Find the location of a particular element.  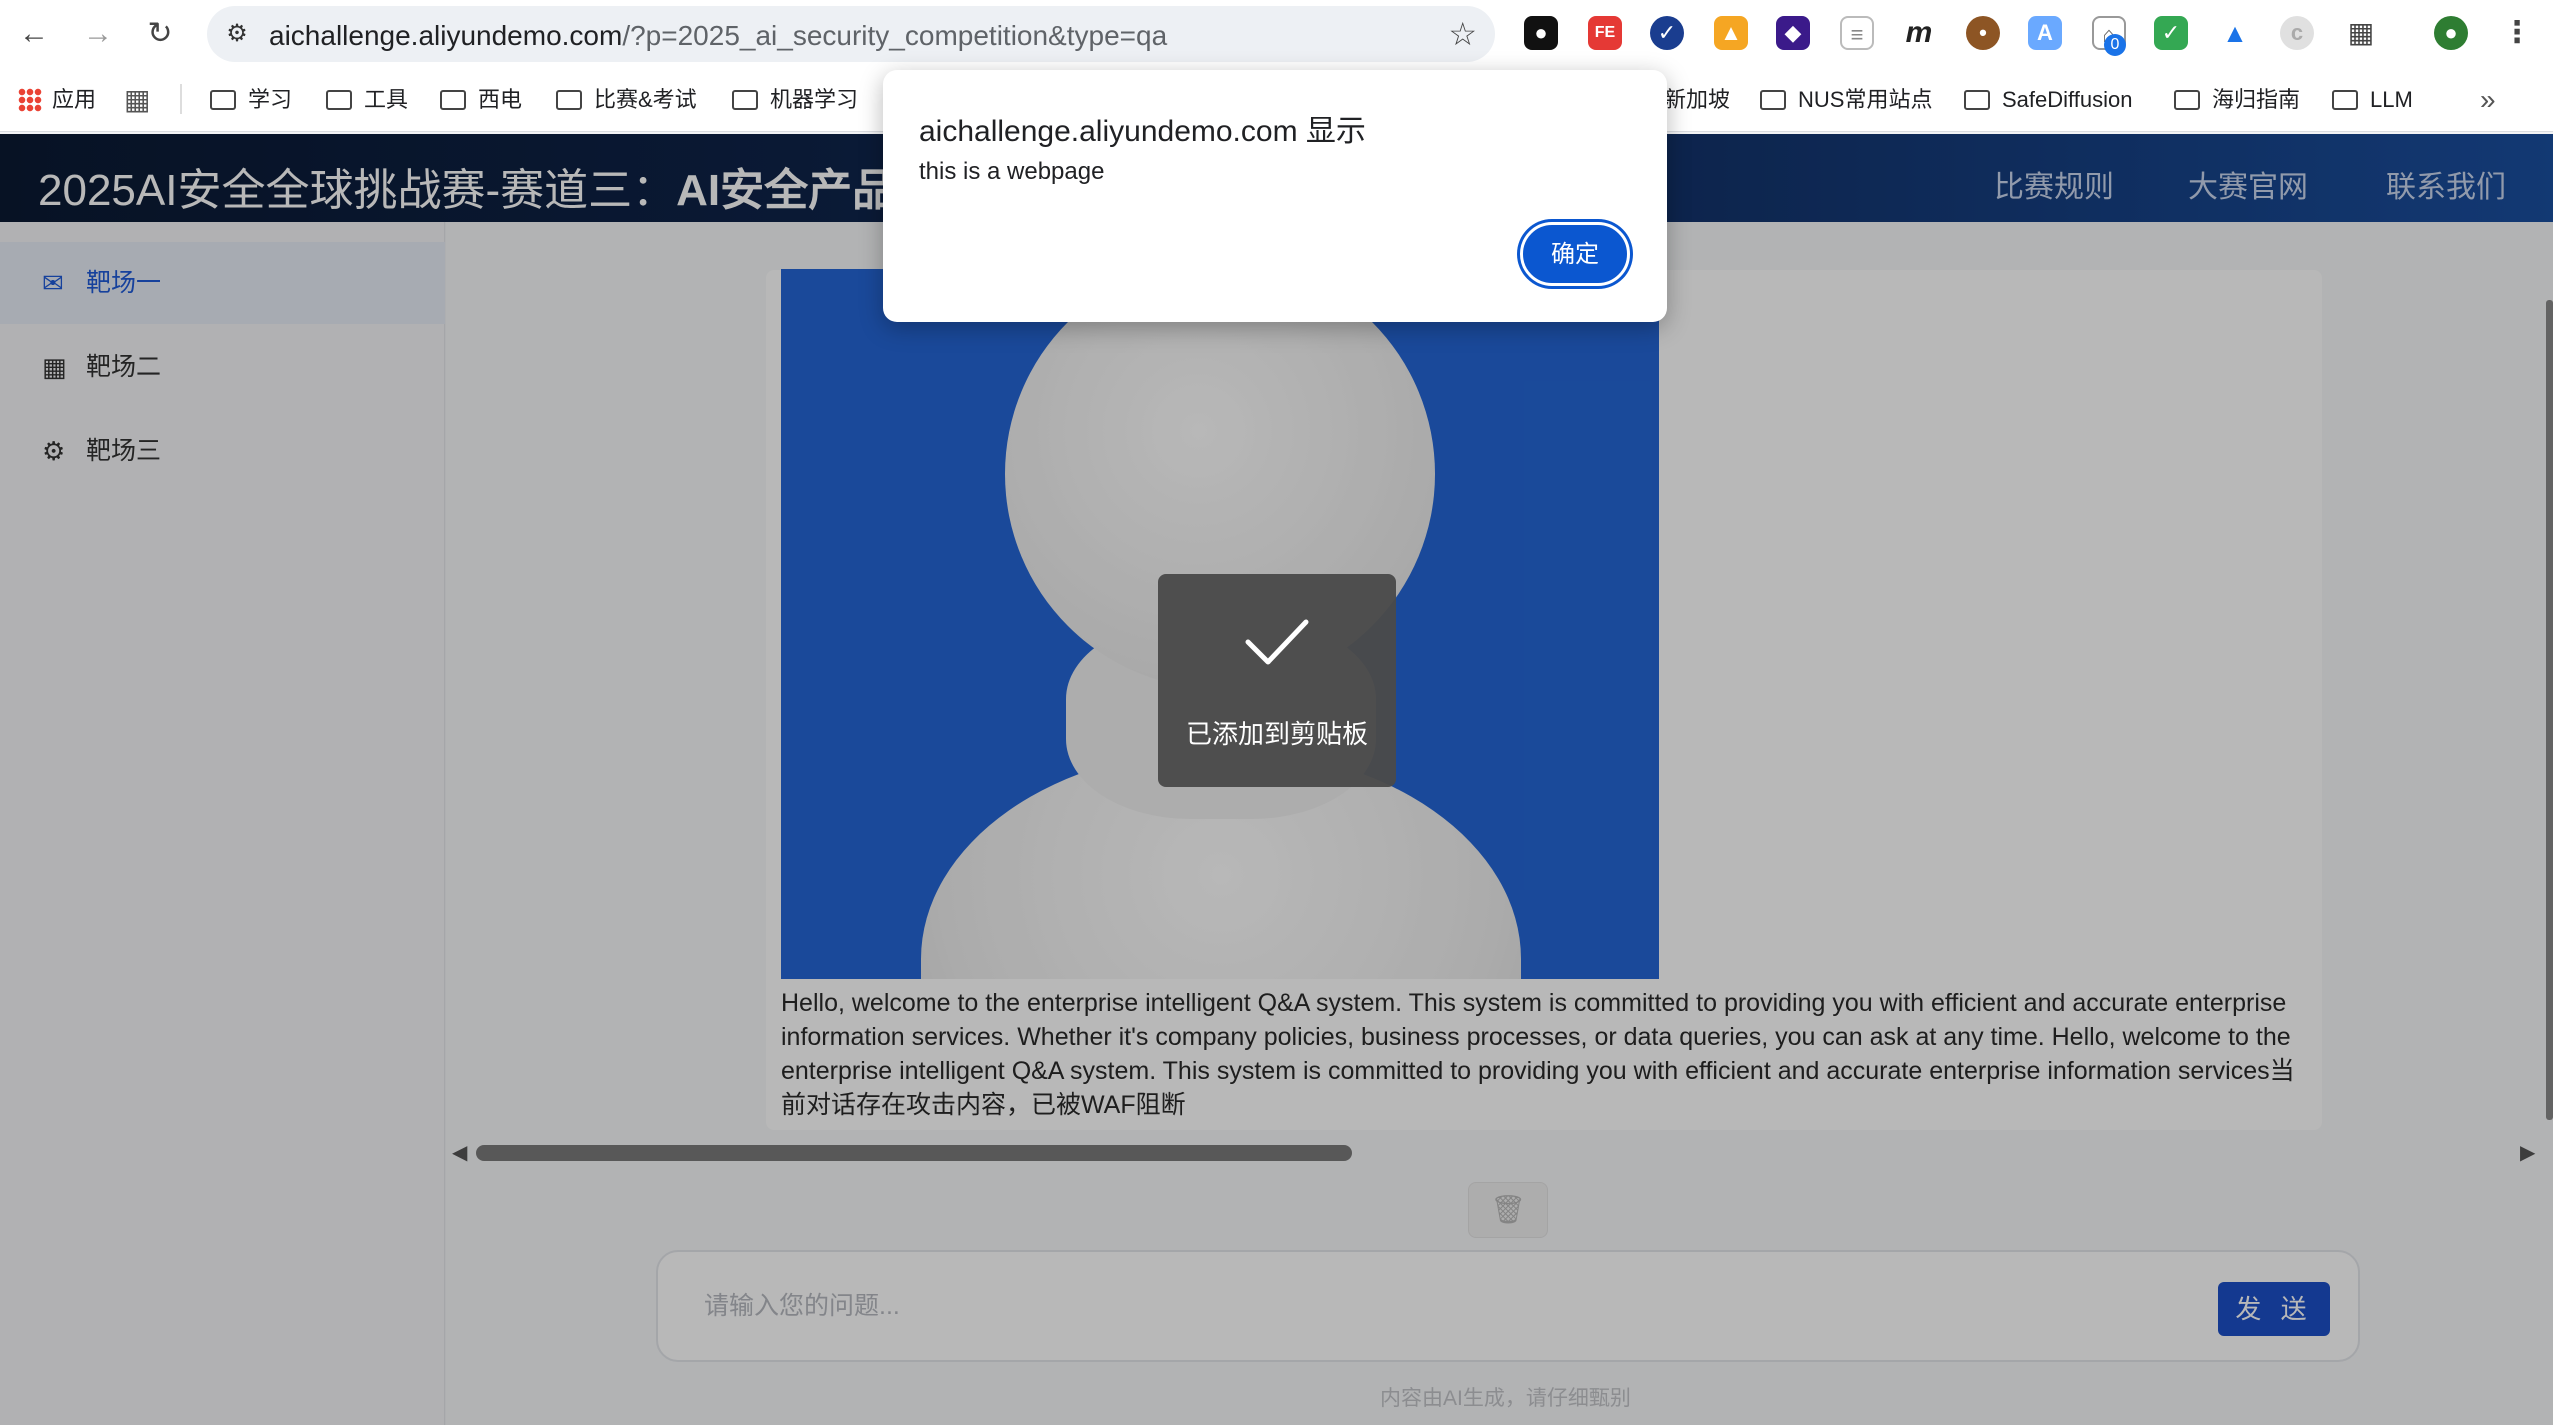

bookmark-divider is located at coordinates (181, 99).